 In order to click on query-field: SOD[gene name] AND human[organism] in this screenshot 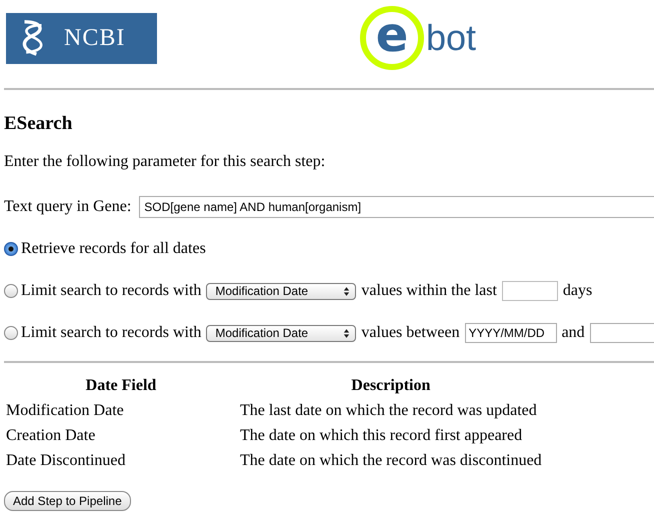, I will do `click(396, 207)`.